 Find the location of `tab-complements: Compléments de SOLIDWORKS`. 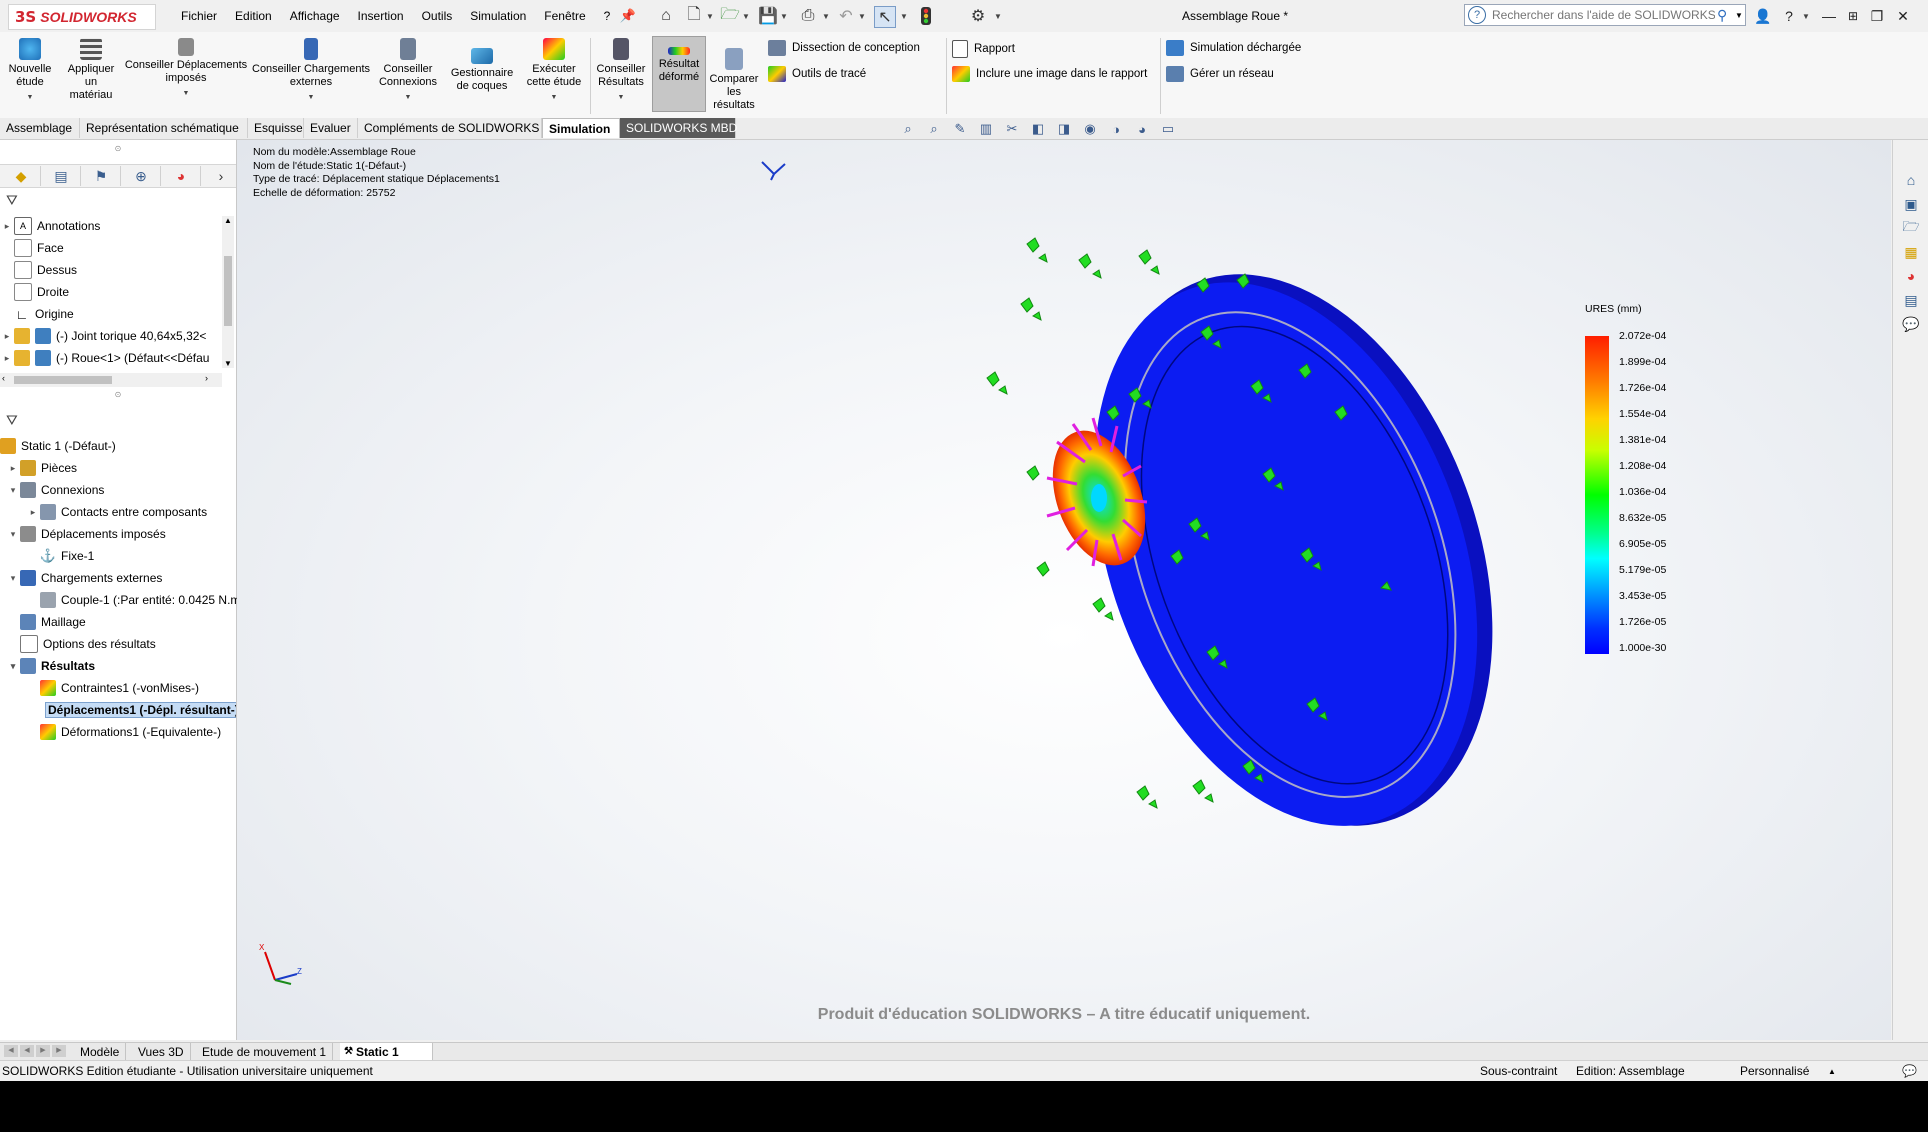

tab-complements: Compléments de SOLIDWORKS is located at coordinates (450, 128).